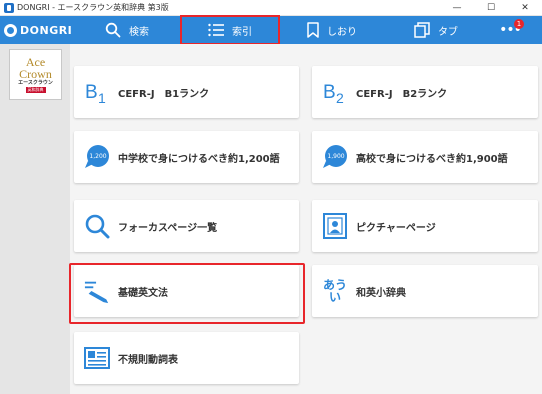  Describe the element at coordinates (148, 360) in the screenshot. I see `card-label: 不規則動詞表` at that location.